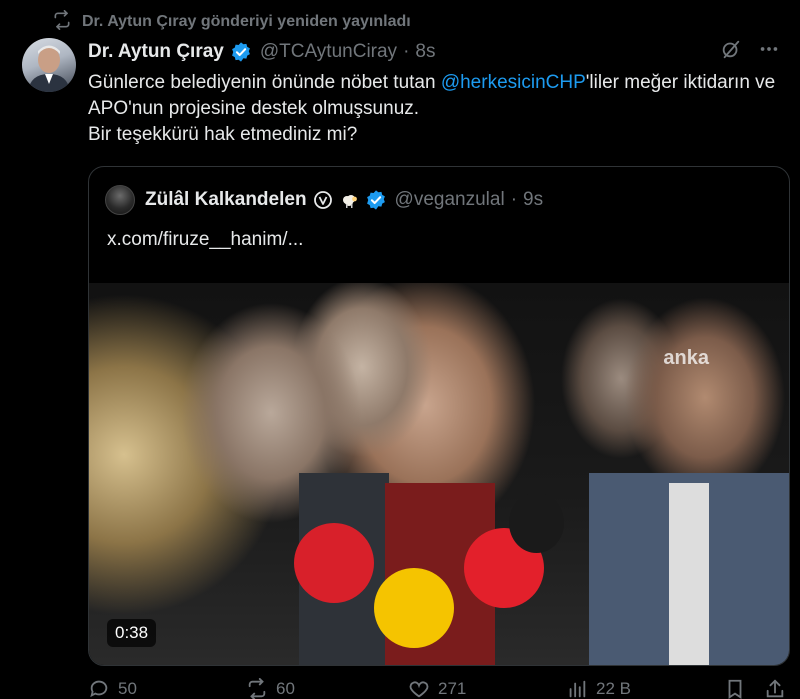  What do you see at coordinates (513, 82) in the screenshot?
I see `mention-link: @herkesicinCHP` at bounding box center [513, 82].